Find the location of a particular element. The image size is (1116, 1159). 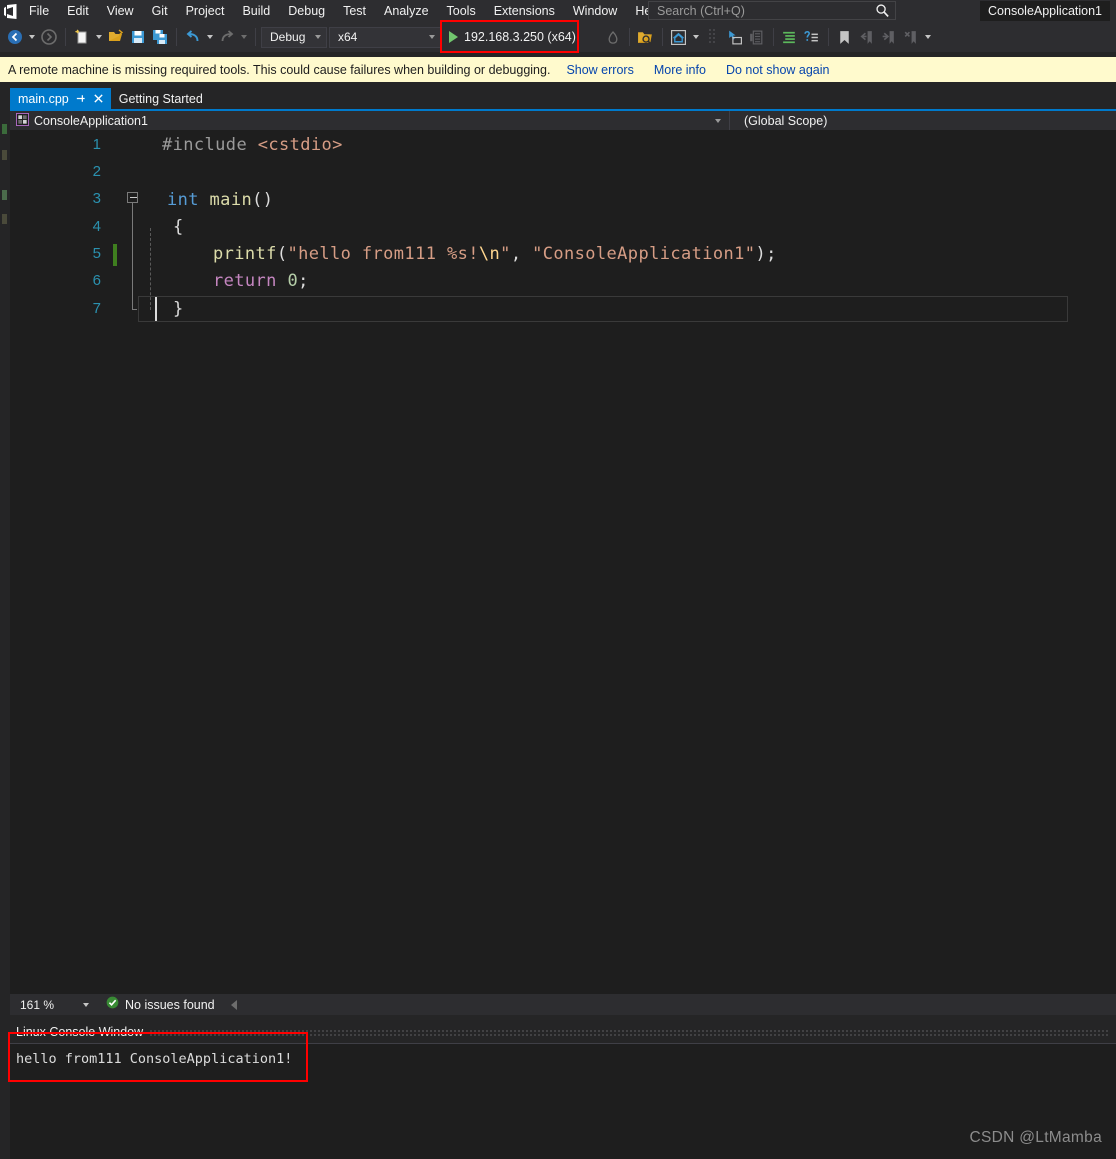

check-circle-icon is located at coordinates (112, 1005).